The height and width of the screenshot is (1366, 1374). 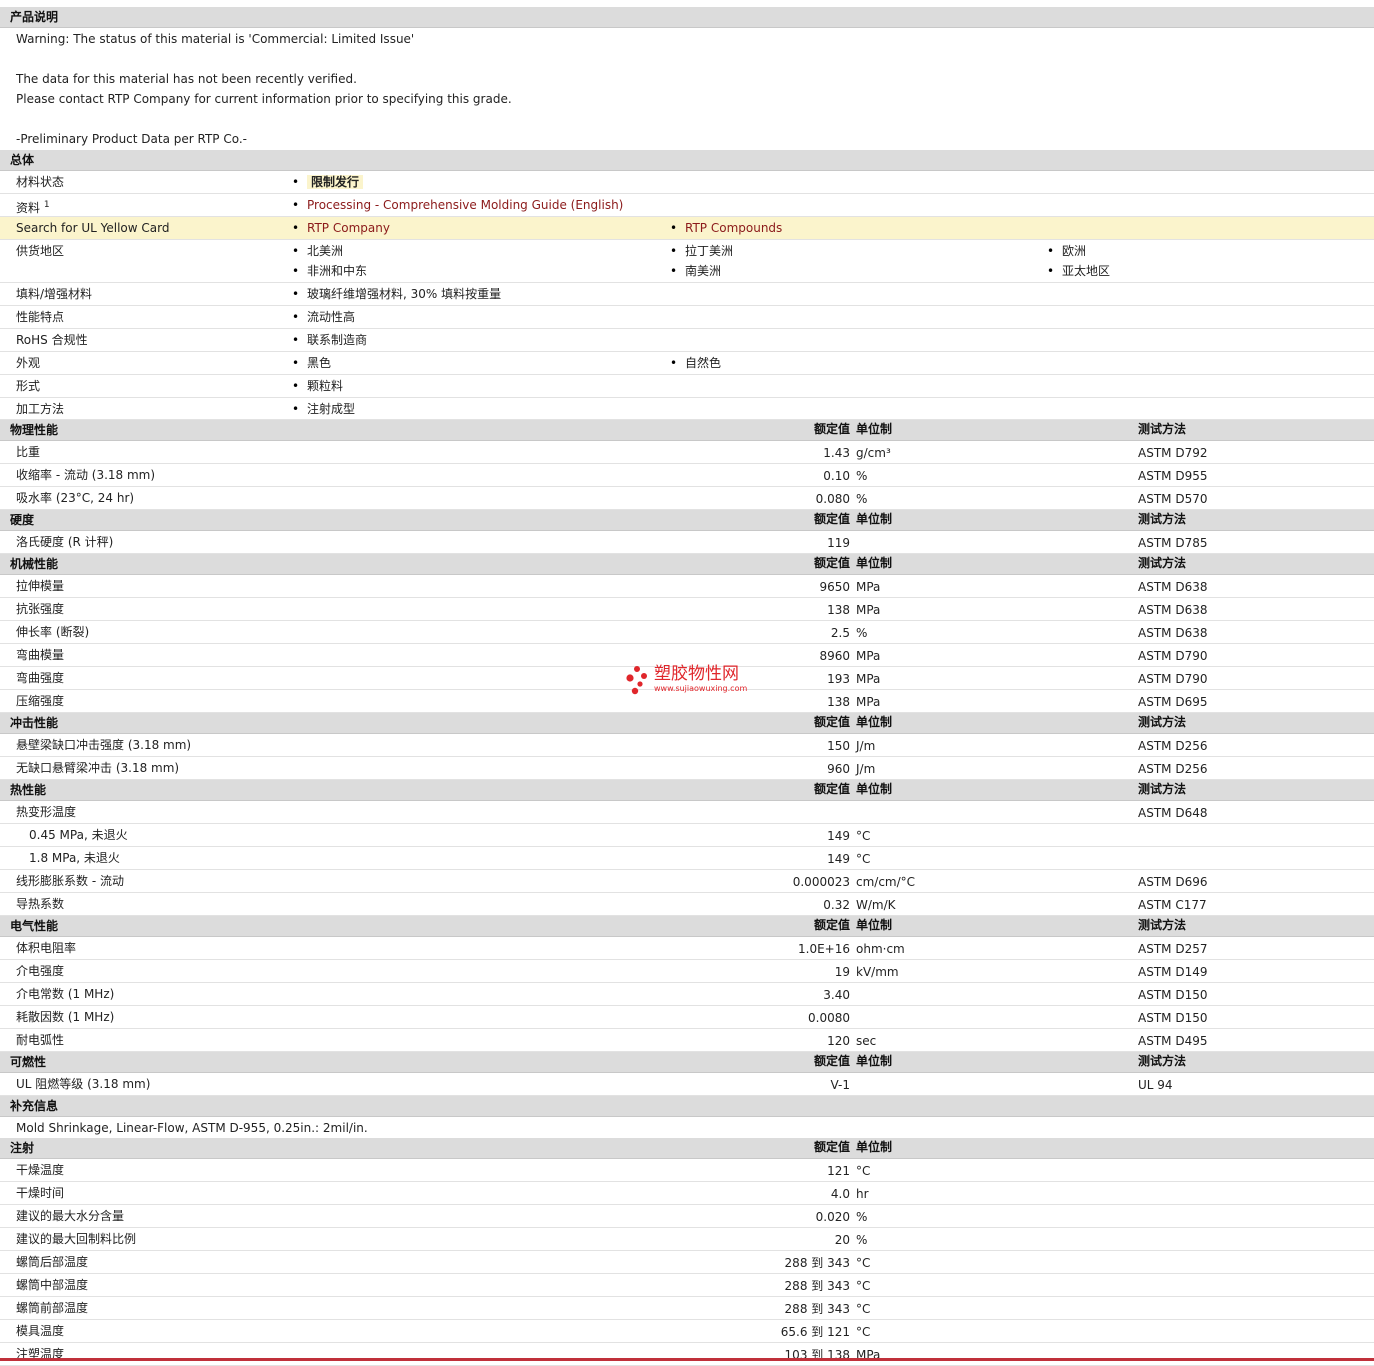 What do you see at coordinates (687, 317) in the screenshot?
I see `row-features: 性能特点 流动性高` at bounding box center [687, 317].